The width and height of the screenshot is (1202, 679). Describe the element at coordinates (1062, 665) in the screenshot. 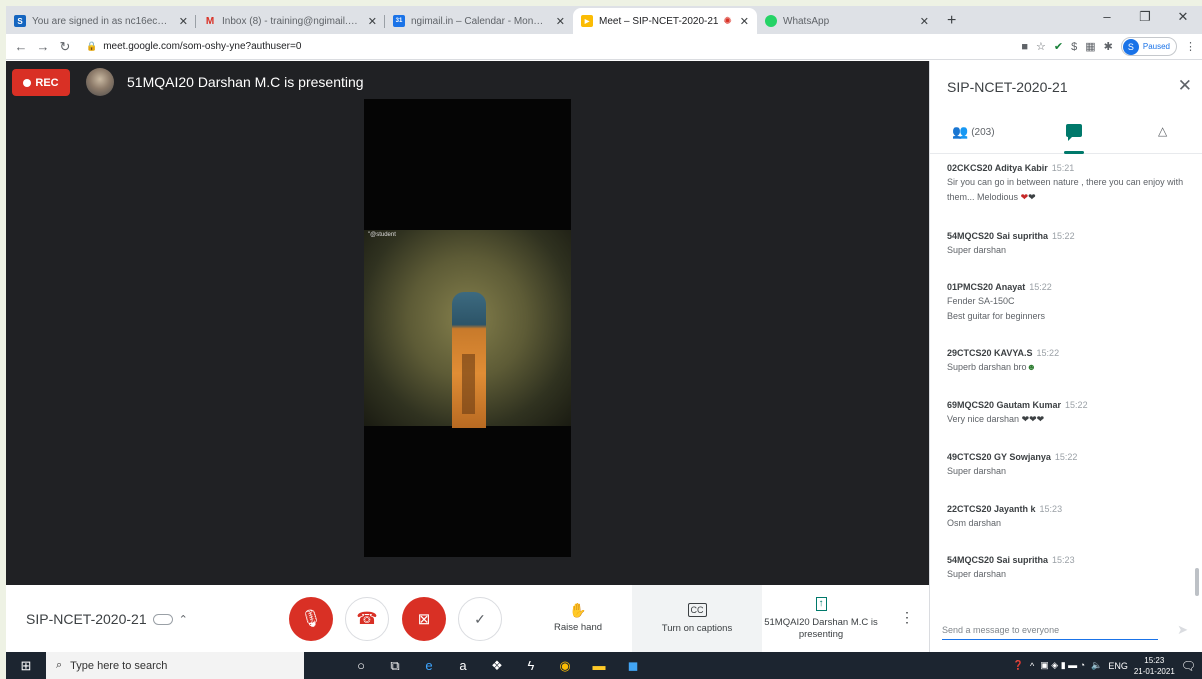

I see `tray-icons: ▣ ◈ ▮ ▬ ◔` at that location.